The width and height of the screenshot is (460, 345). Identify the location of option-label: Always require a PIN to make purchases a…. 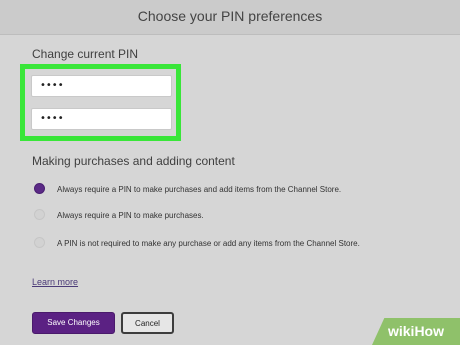
(199, 189).